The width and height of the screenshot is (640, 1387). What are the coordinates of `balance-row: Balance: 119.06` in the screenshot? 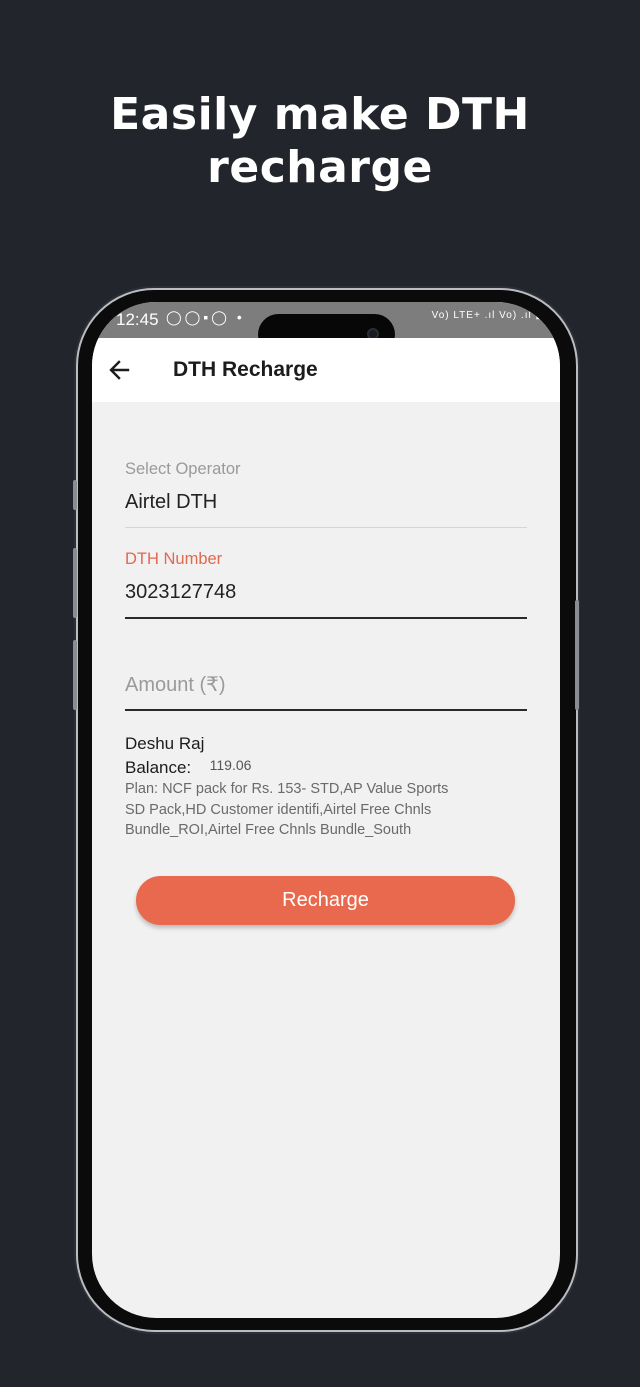 It's located at (330, 767).